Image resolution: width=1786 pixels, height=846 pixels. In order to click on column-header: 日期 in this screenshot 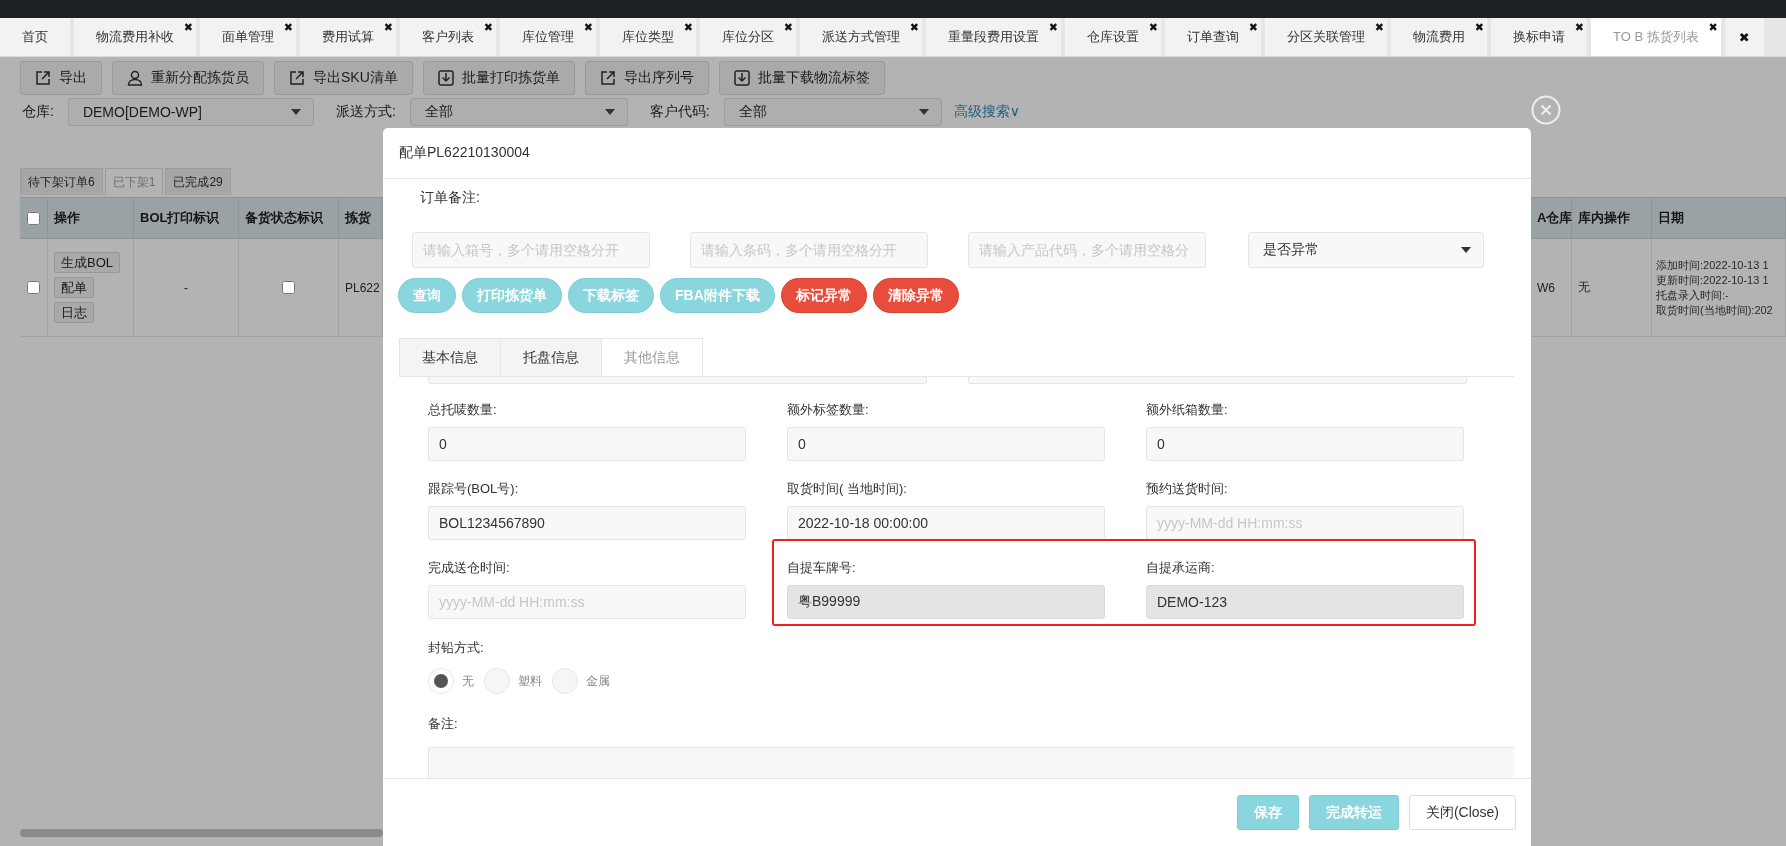, I will do `click(1719, 218)`.